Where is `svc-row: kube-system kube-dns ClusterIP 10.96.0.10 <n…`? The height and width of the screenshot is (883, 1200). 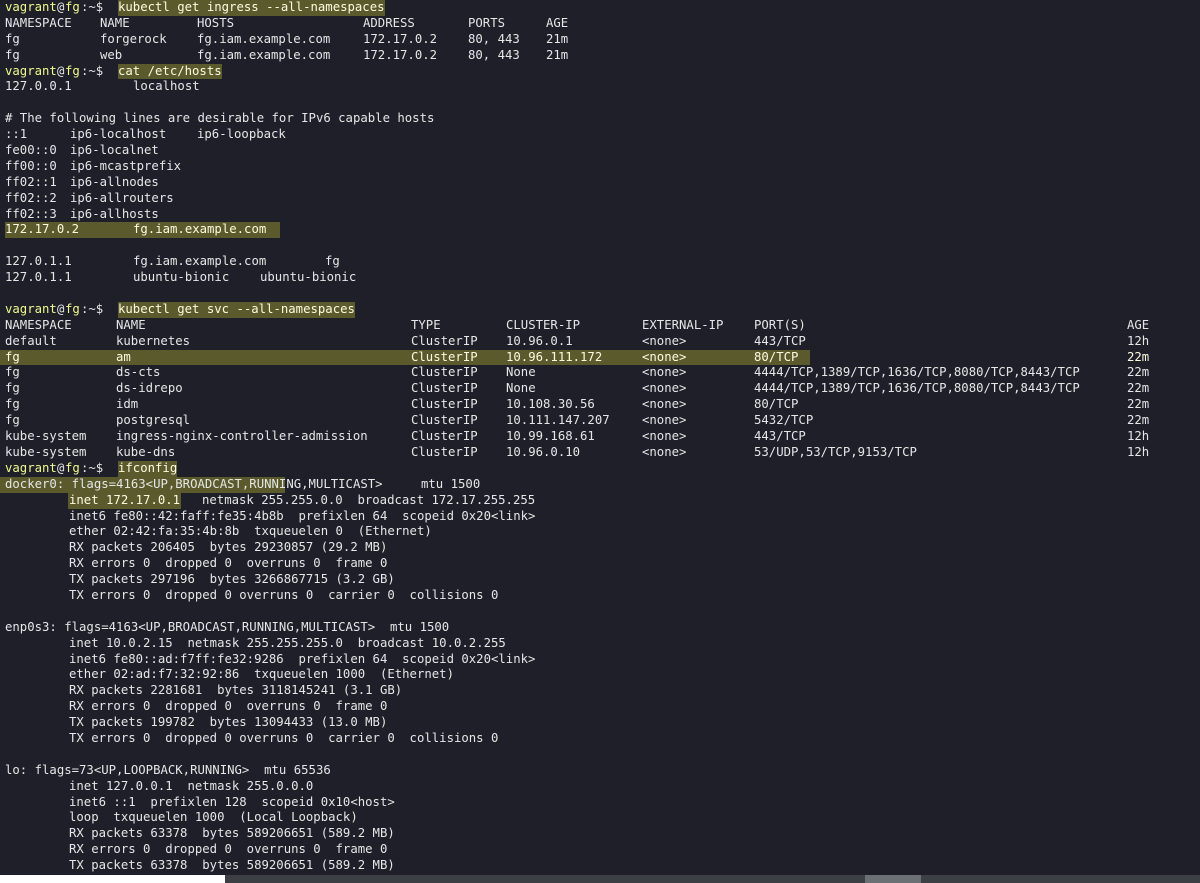 svc-row: kube-system kube-dns ClusterIP 10.96.0.10 <n… is located at coordinates (602, 453).